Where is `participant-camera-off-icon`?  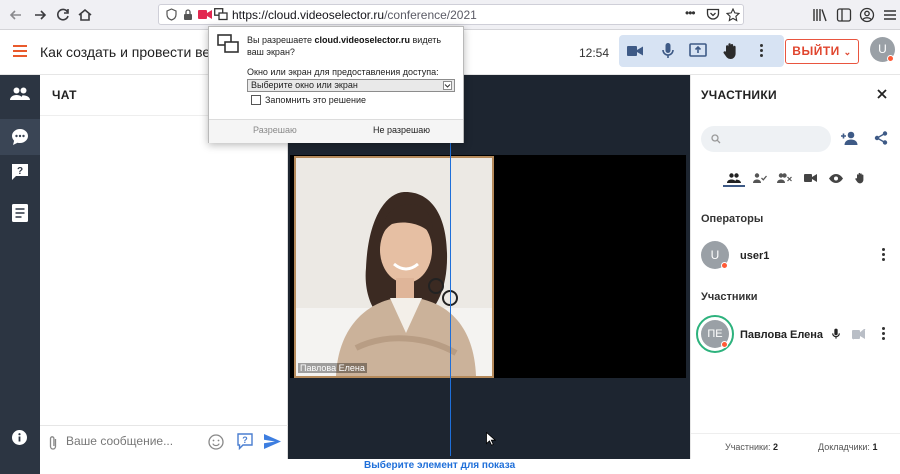
participant-camera-off-icon is located at coordinates (859, 334).